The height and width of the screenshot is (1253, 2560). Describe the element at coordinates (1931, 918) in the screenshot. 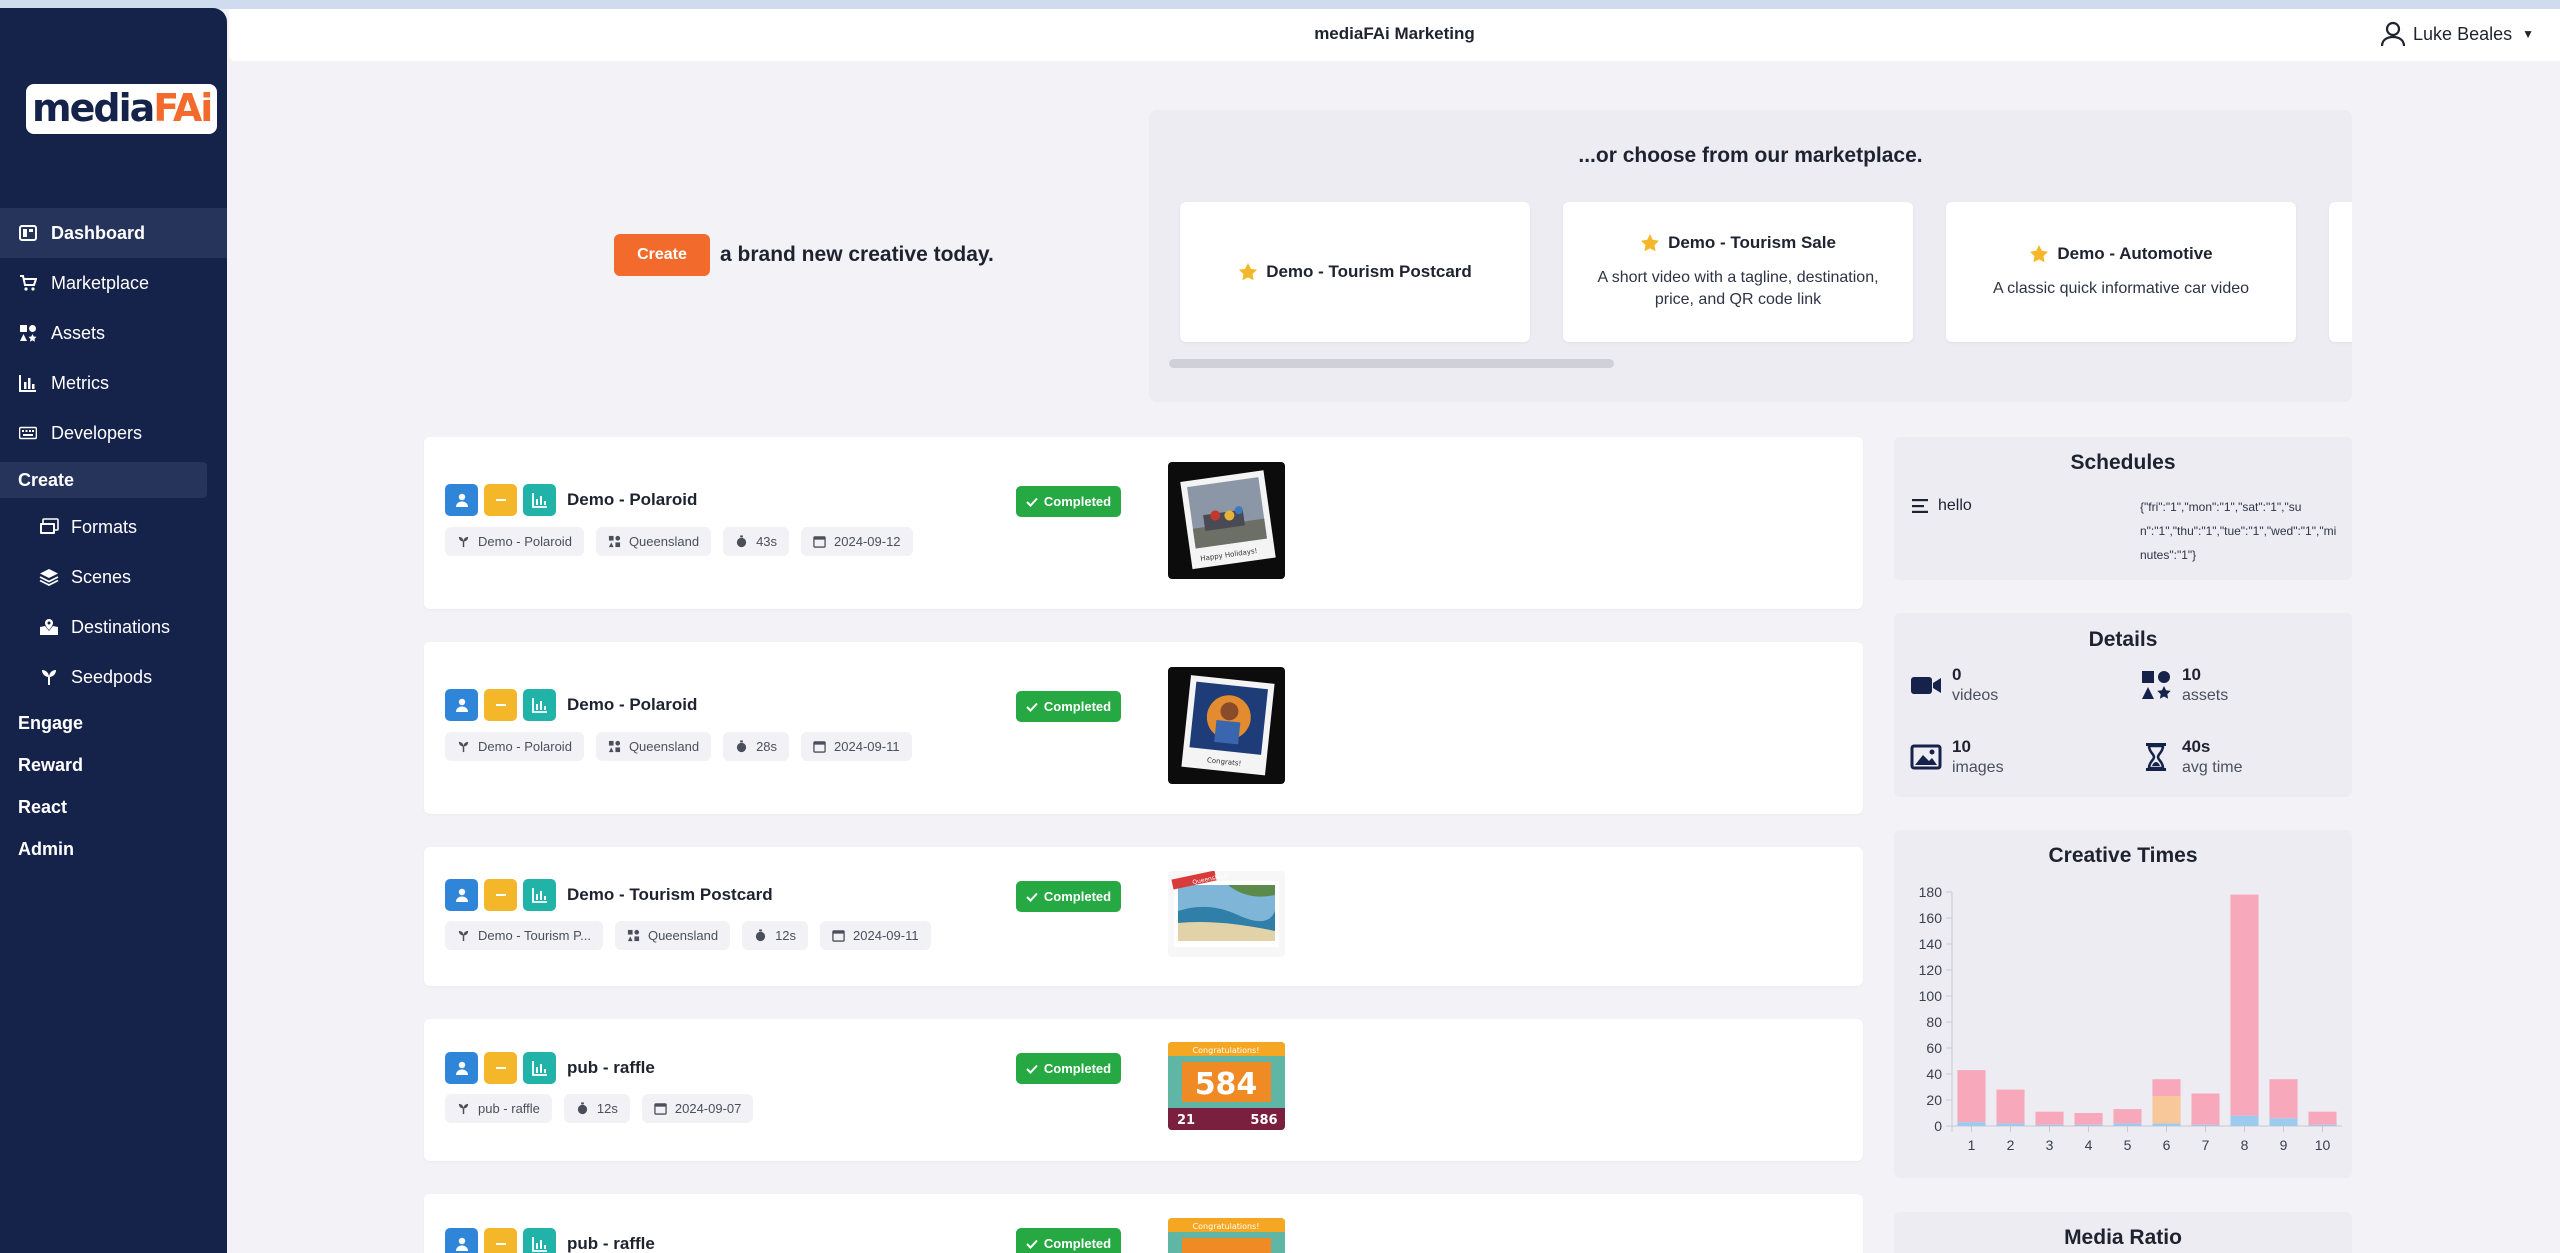

I see `y-tick-label: 160` at that location.